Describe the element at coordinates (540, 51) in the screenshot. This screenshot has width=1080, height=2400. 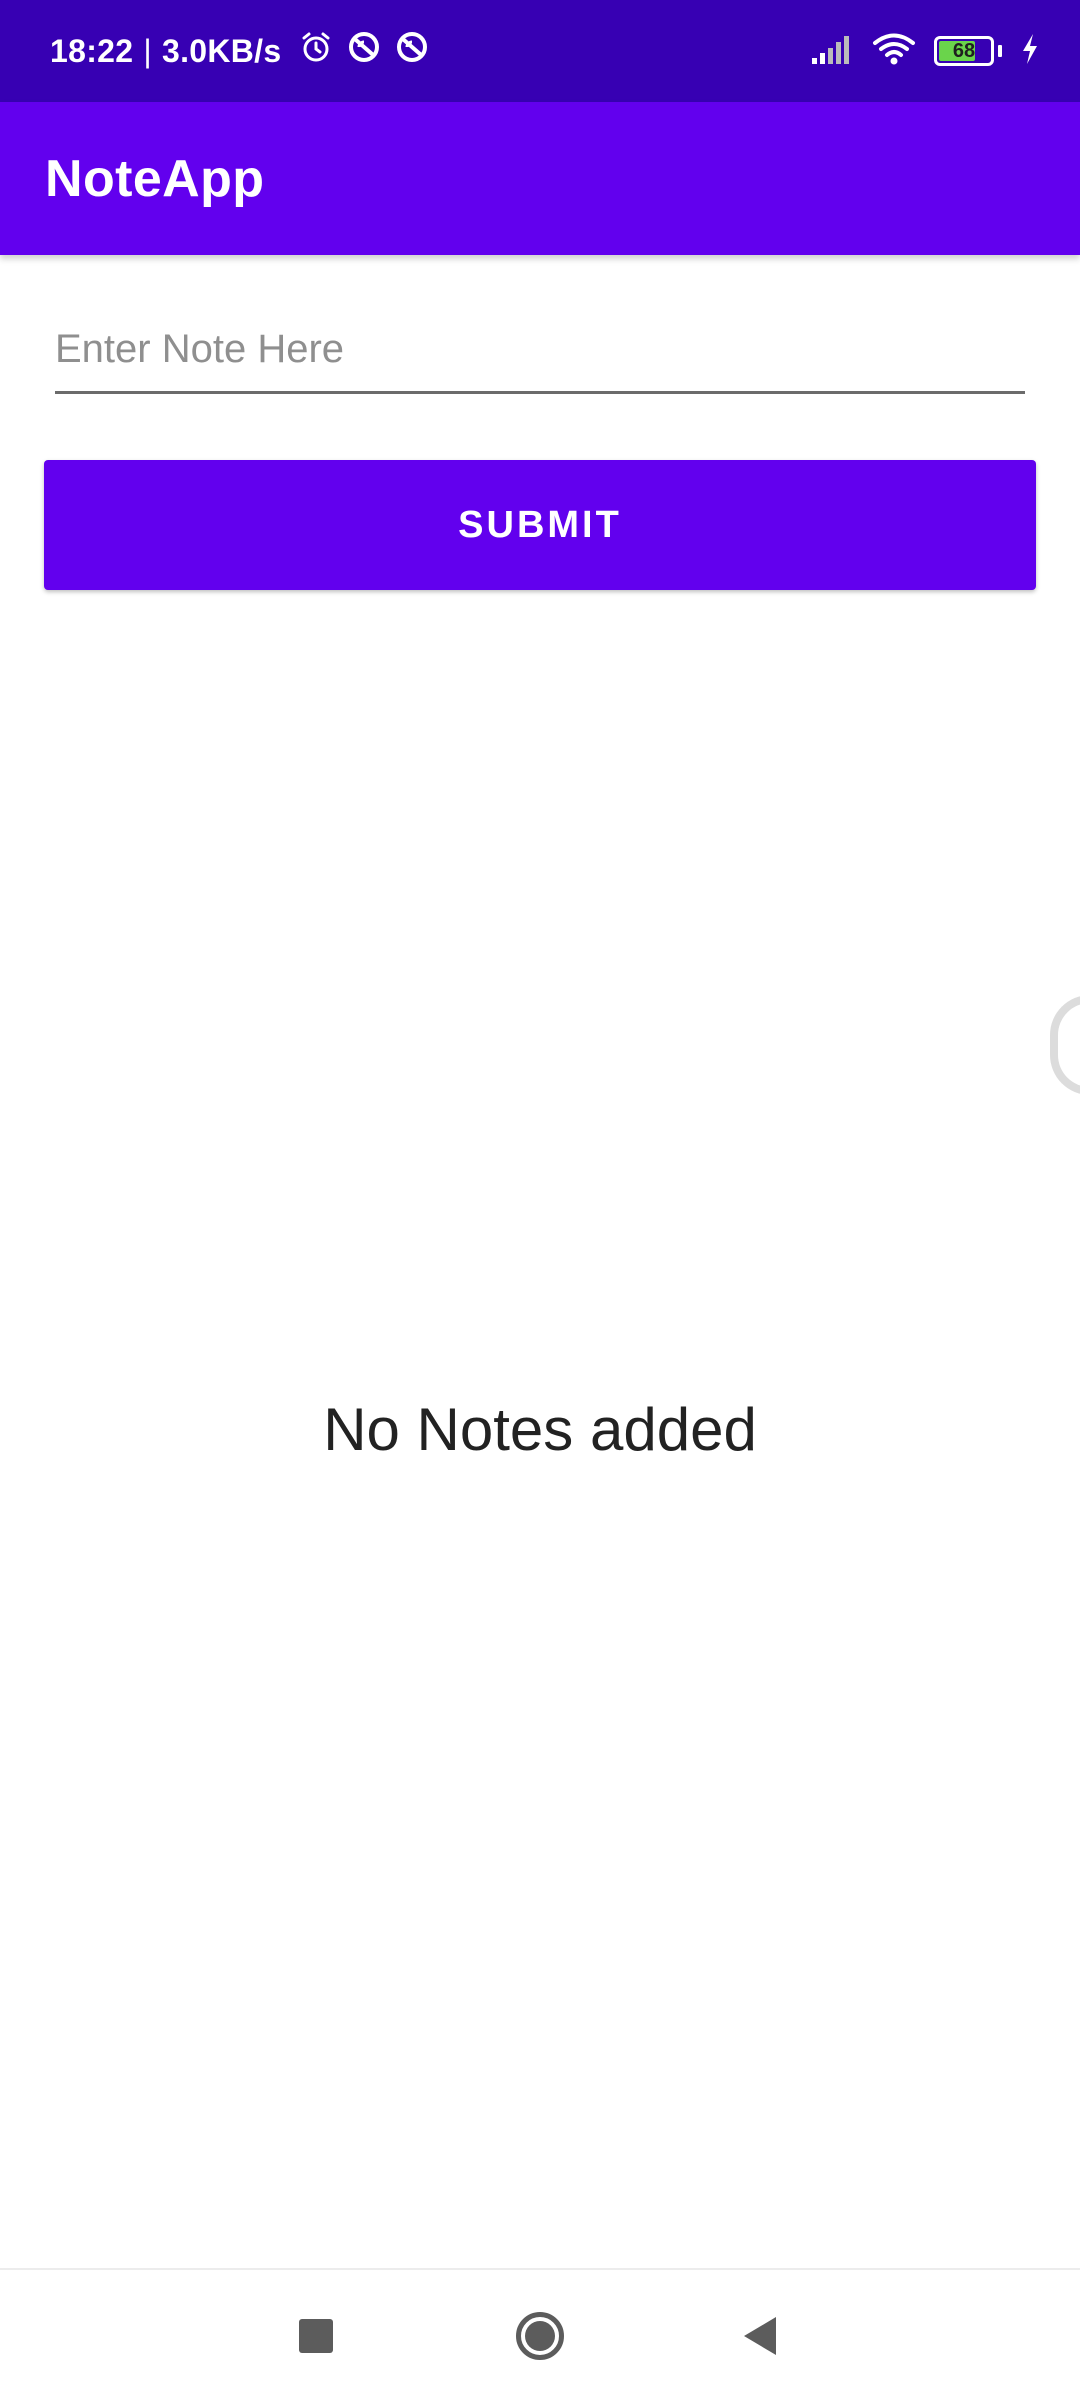
I see `status-bar: 18:22 | 3.0KB/s 68` at that location.